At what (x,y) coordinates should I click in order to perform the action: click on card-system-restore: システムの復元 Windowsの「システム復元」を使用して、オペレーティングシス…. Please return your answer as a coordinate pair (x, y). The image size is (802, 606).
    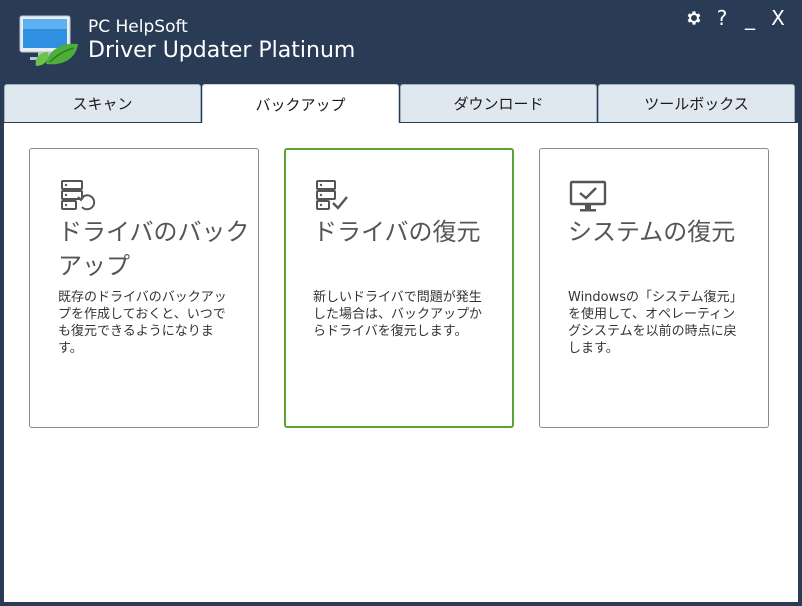
    Looking at the image, I should click on (654, 288).